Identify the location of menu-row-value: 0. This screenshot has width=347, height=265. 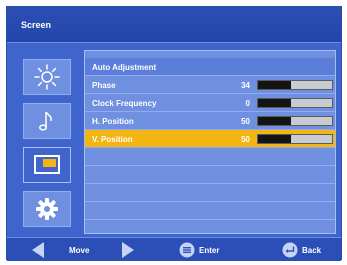
(247, 103).